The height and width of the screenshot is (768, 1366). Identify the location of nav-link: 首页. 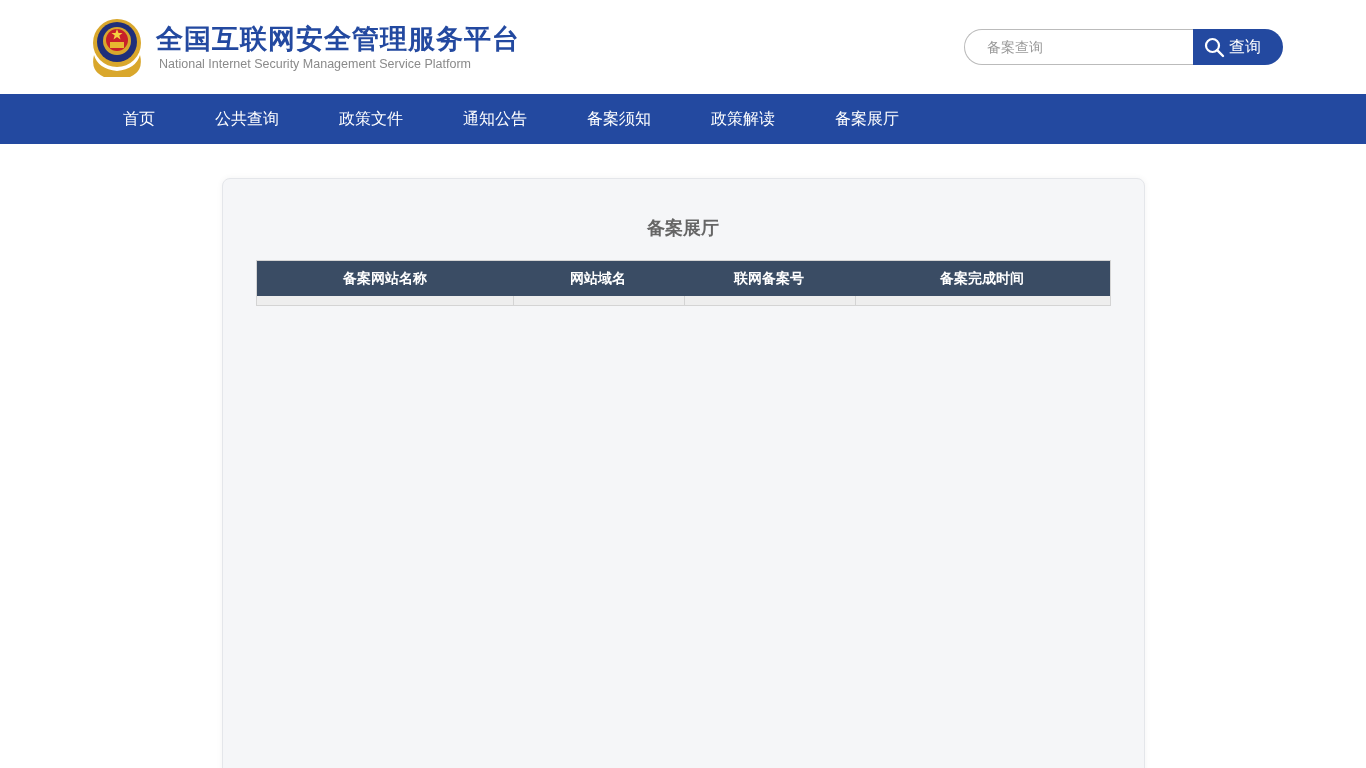
(139, 119).